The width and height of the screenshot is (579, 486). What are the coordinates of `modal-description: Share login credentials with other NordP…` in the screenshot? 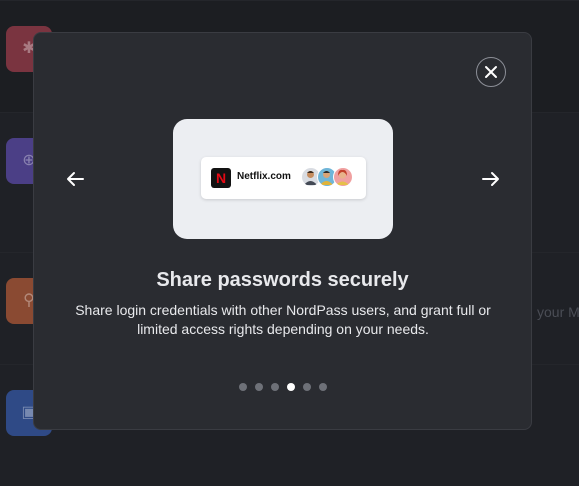 It's located at (283, 319).